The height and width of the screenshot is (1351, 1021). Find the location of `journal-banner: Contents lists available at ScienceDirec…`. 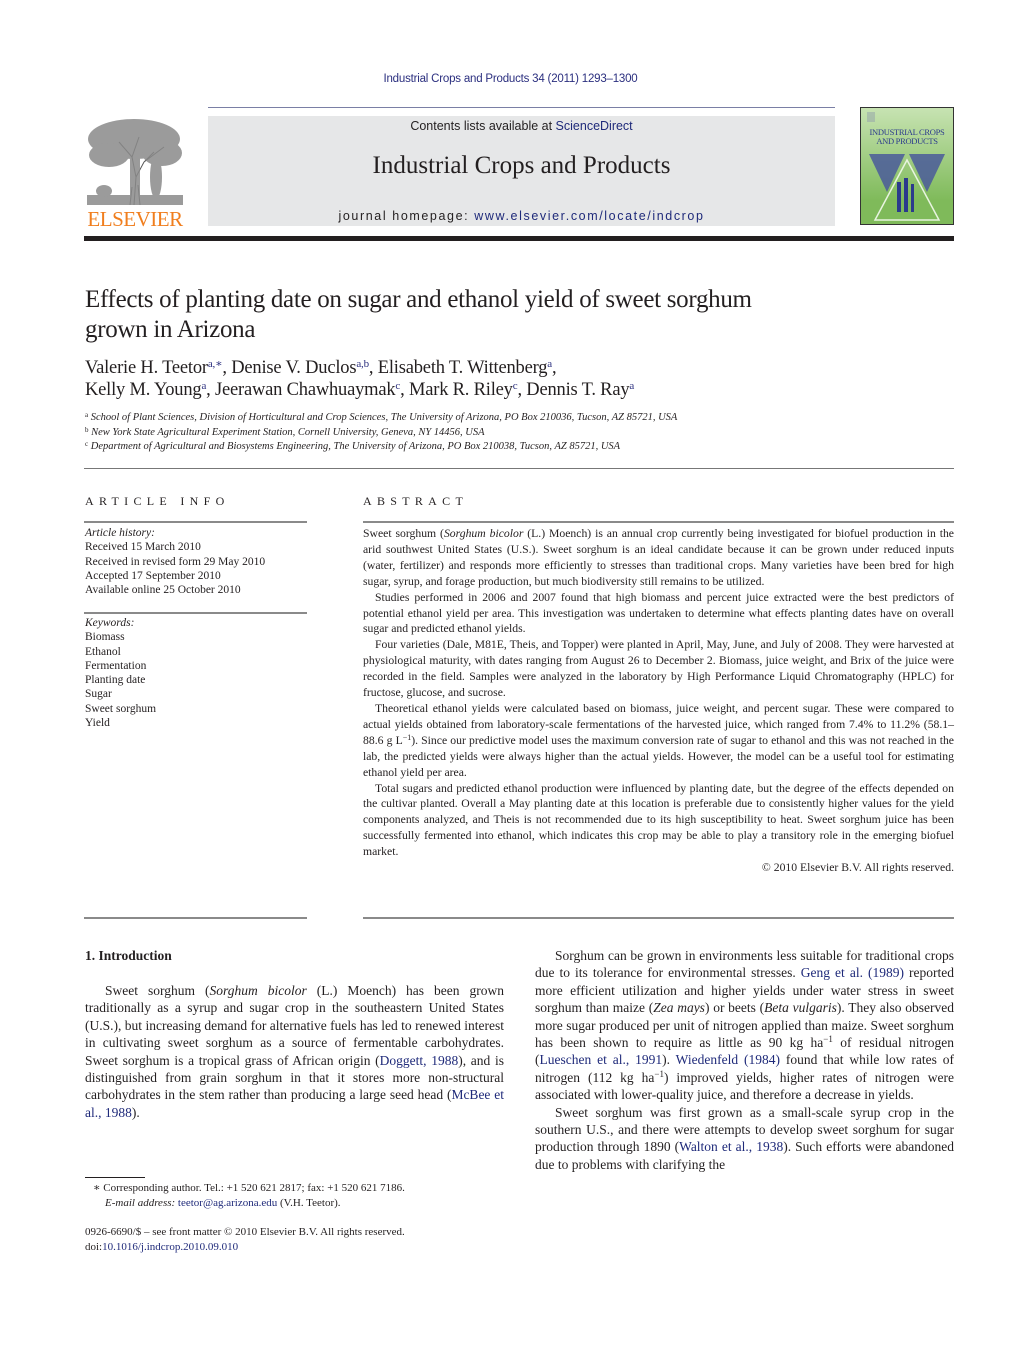

journal-banner: Contents lists available at ScienceDirec… is located at coordinates (521, 171).